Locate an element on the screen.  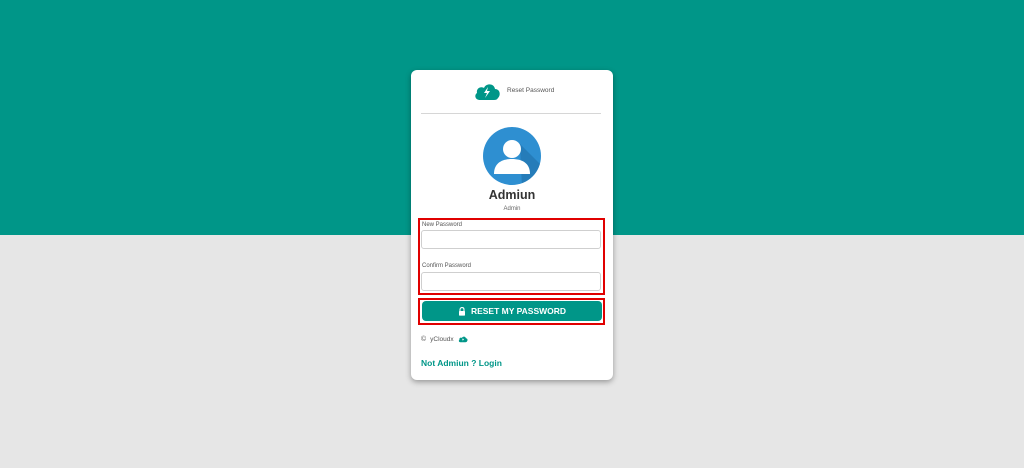
user-name: Admiun is located at coordinates (512, 195).